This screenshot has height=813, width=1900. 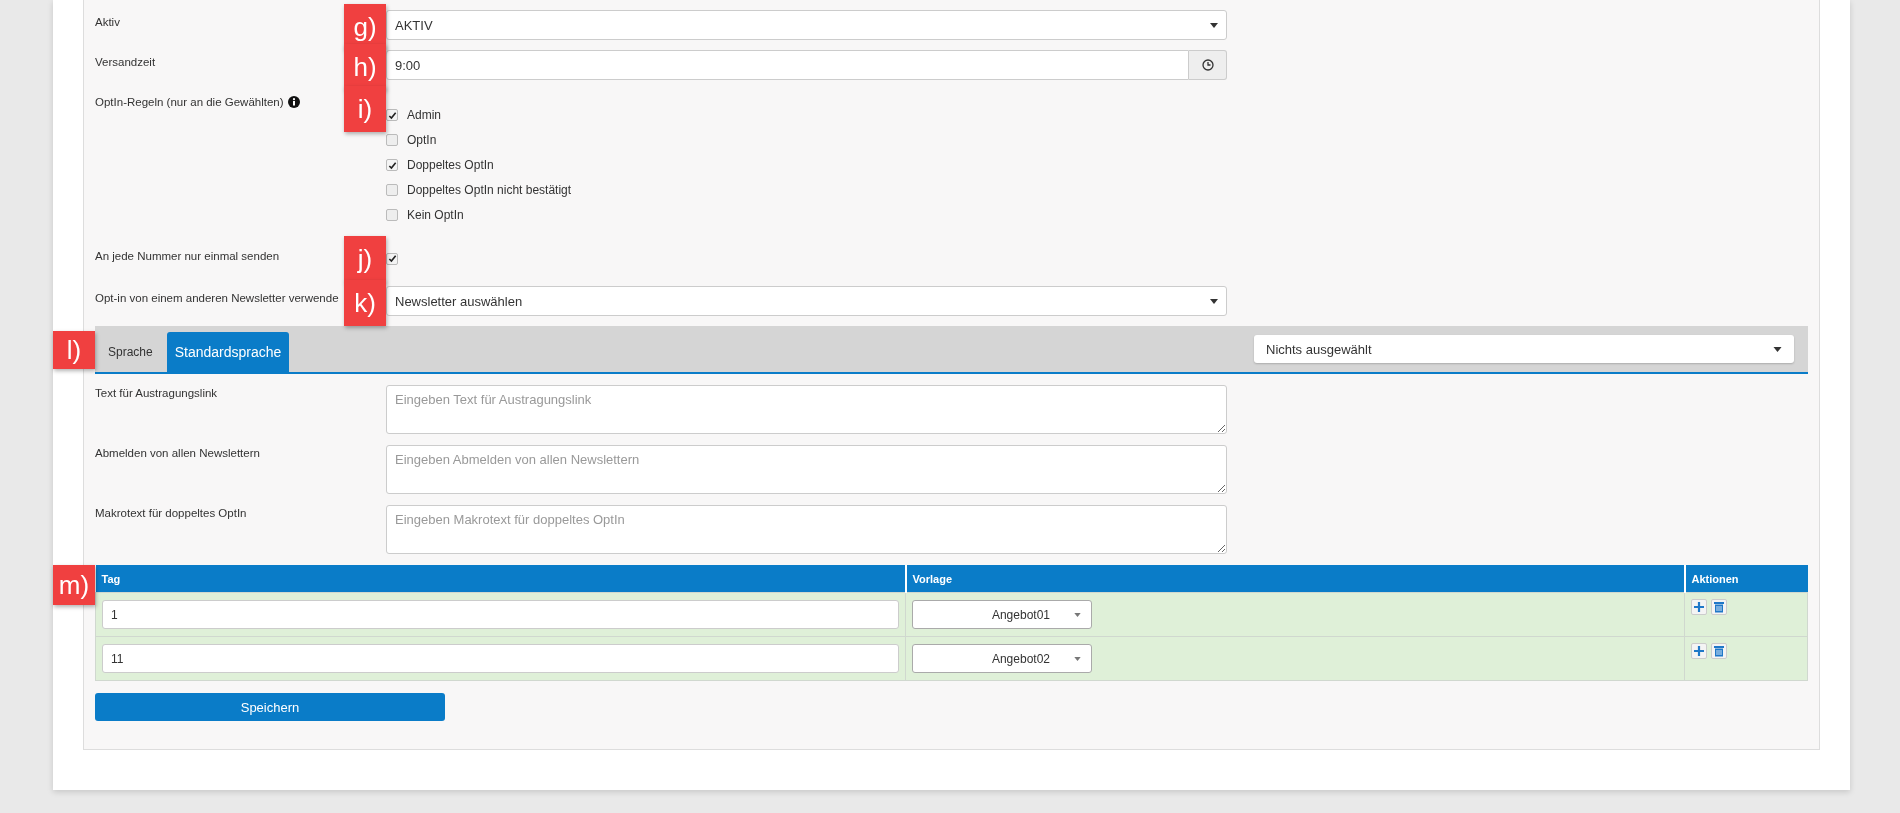 I want to click on annotation-marker: i), so click(x=365, y=109).